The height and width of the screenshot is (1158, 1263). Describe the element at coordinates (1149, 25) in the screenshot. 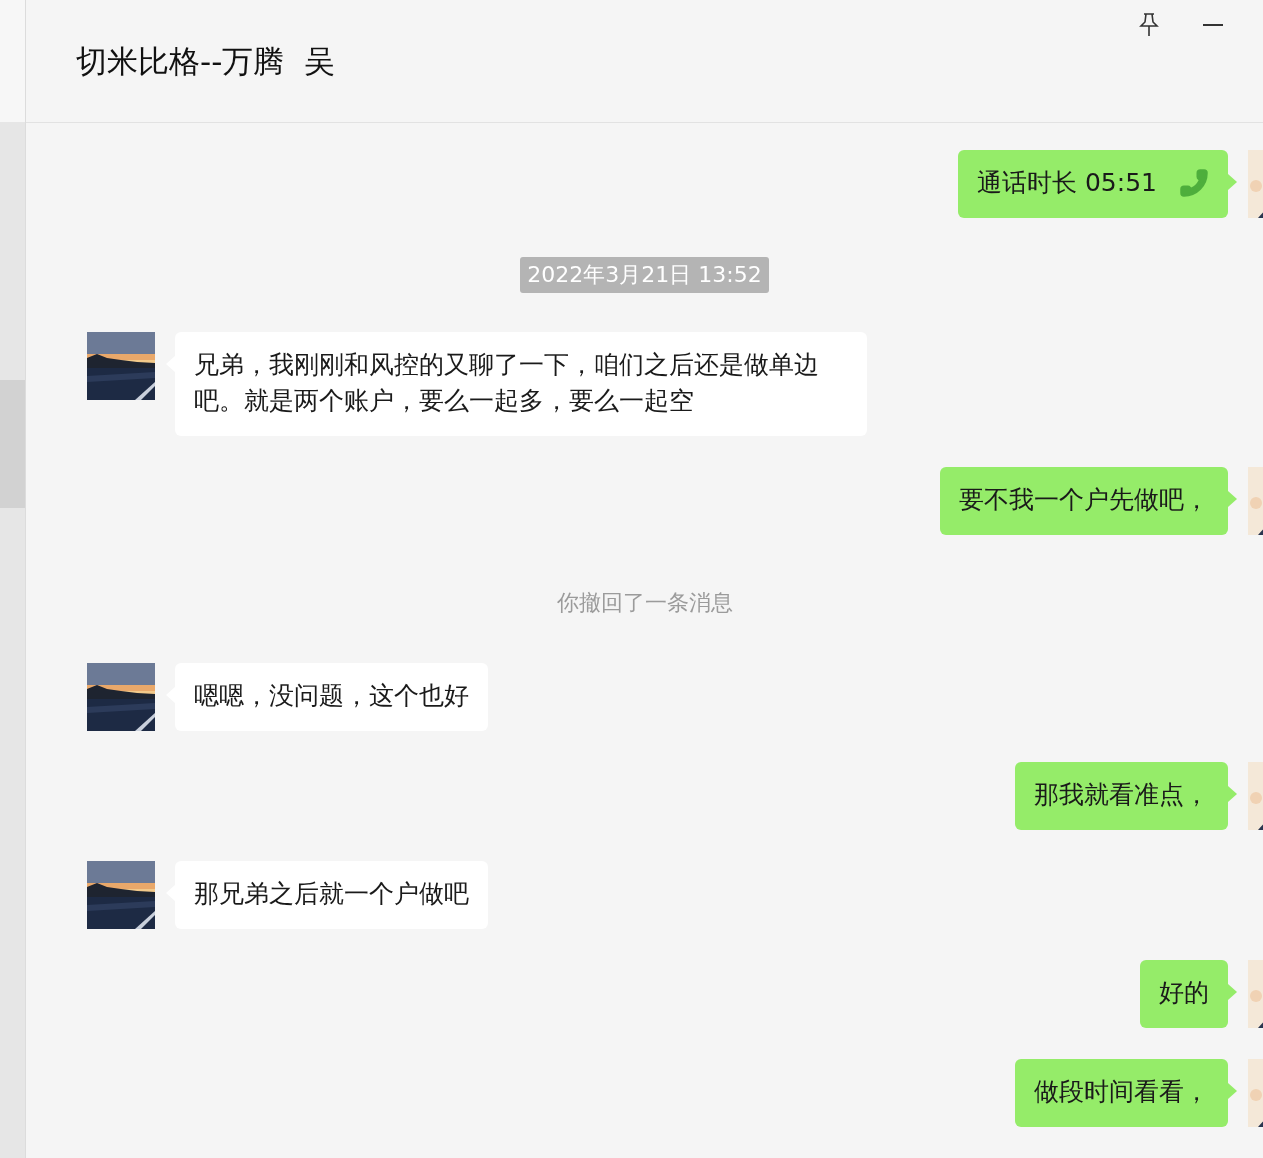

I see `pin-icon` at that location.